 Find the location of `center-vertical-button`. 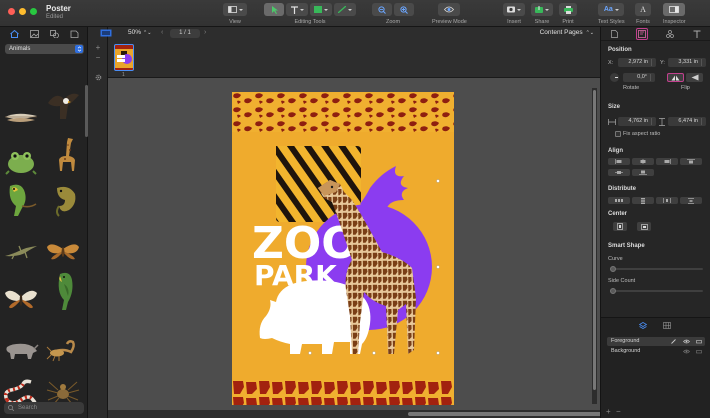

center-vertical-button is located at coordinates (644, 226).